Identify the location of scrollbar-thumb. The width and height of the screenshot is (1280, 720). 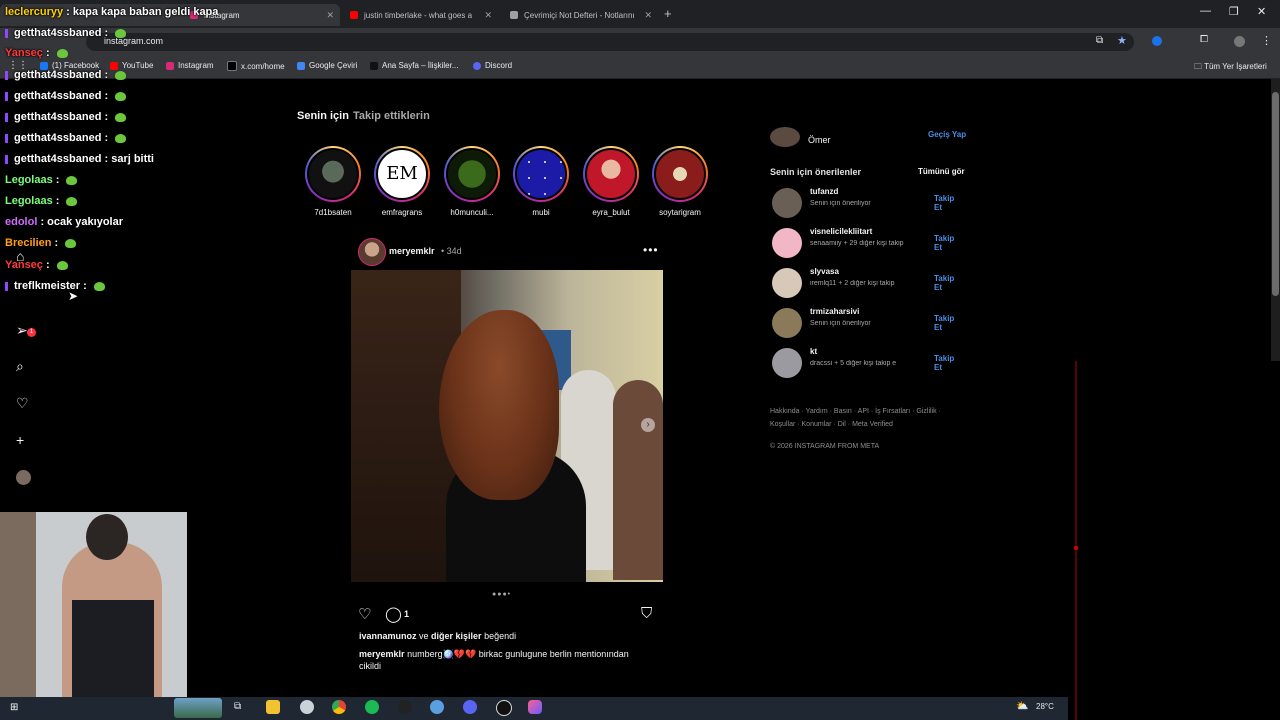
(1275, 194).